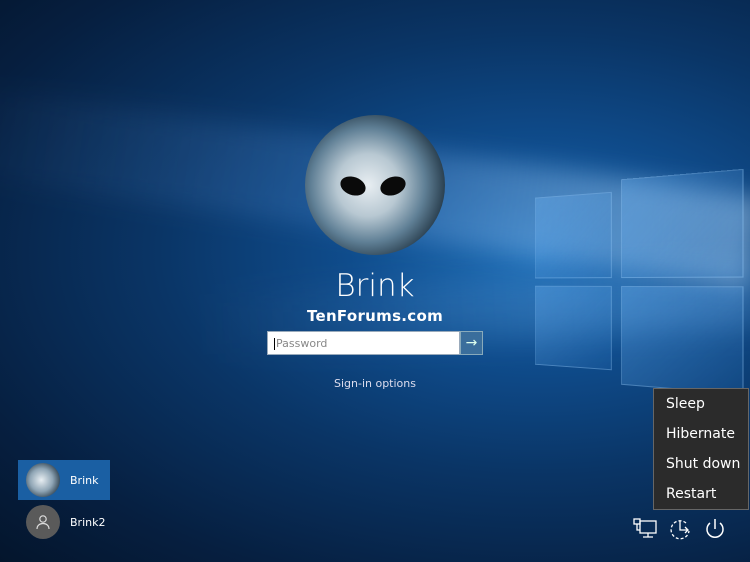 The image size is (750, 562). What do you see at coordinates (715, 529) in the screenshot?
I see `power-icon` at bounding box center [715, 529].